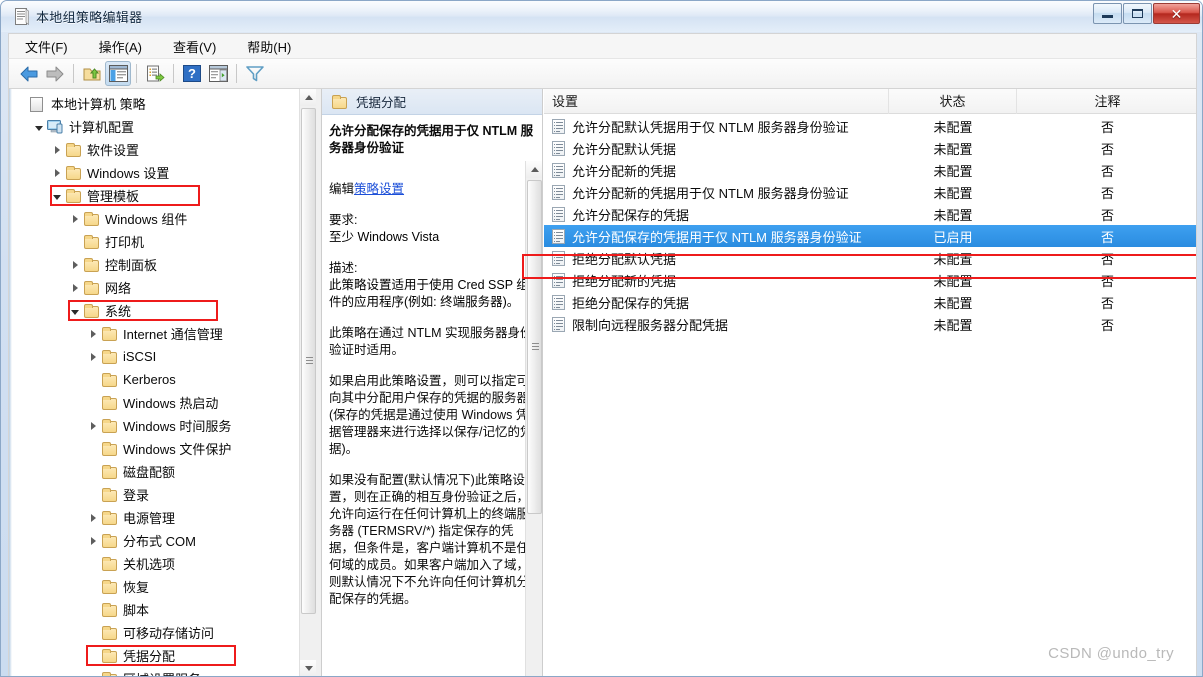  Describe the element at coordinates (308, 668) in the screenshot. I see `tree-scroll-down-button` at that location.